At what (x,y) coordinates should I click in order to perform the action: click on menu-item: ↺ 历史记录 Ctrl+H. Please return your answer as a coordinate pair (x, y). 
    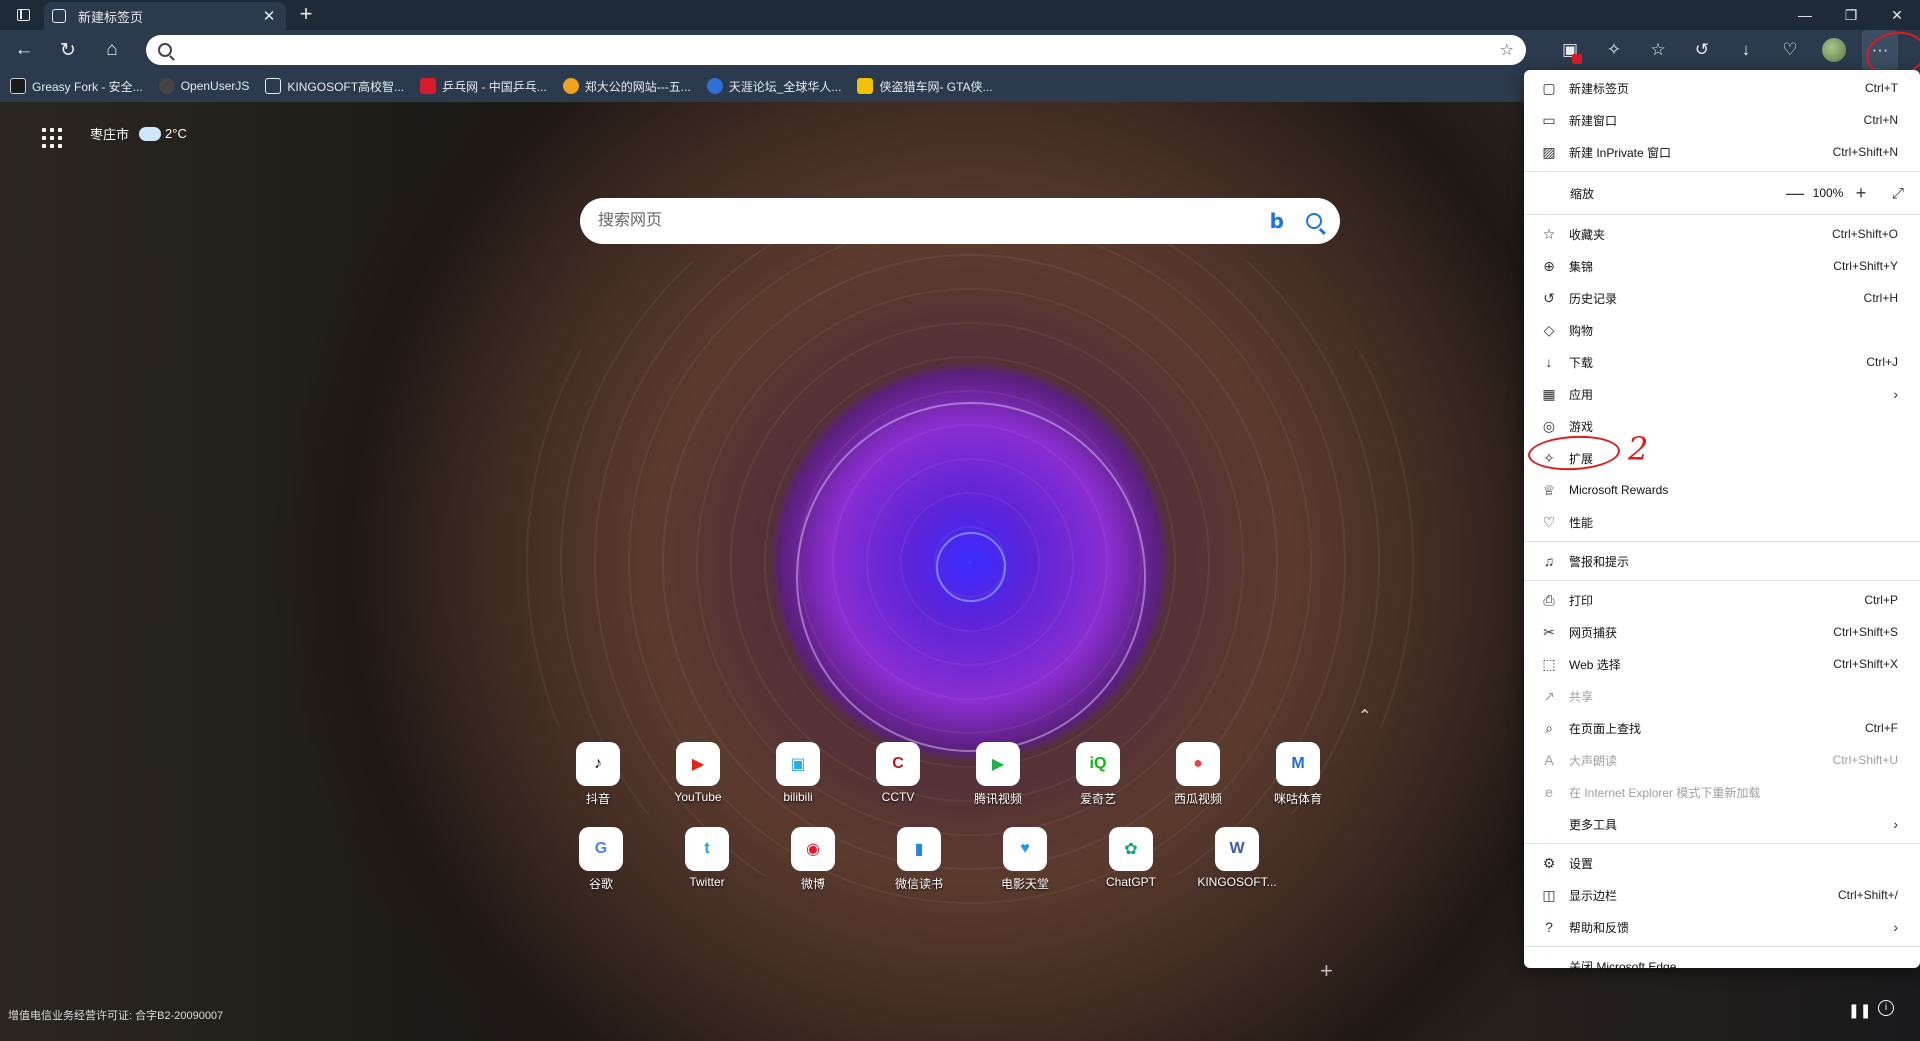
    Looking at the image, I should click on (1722, 298).